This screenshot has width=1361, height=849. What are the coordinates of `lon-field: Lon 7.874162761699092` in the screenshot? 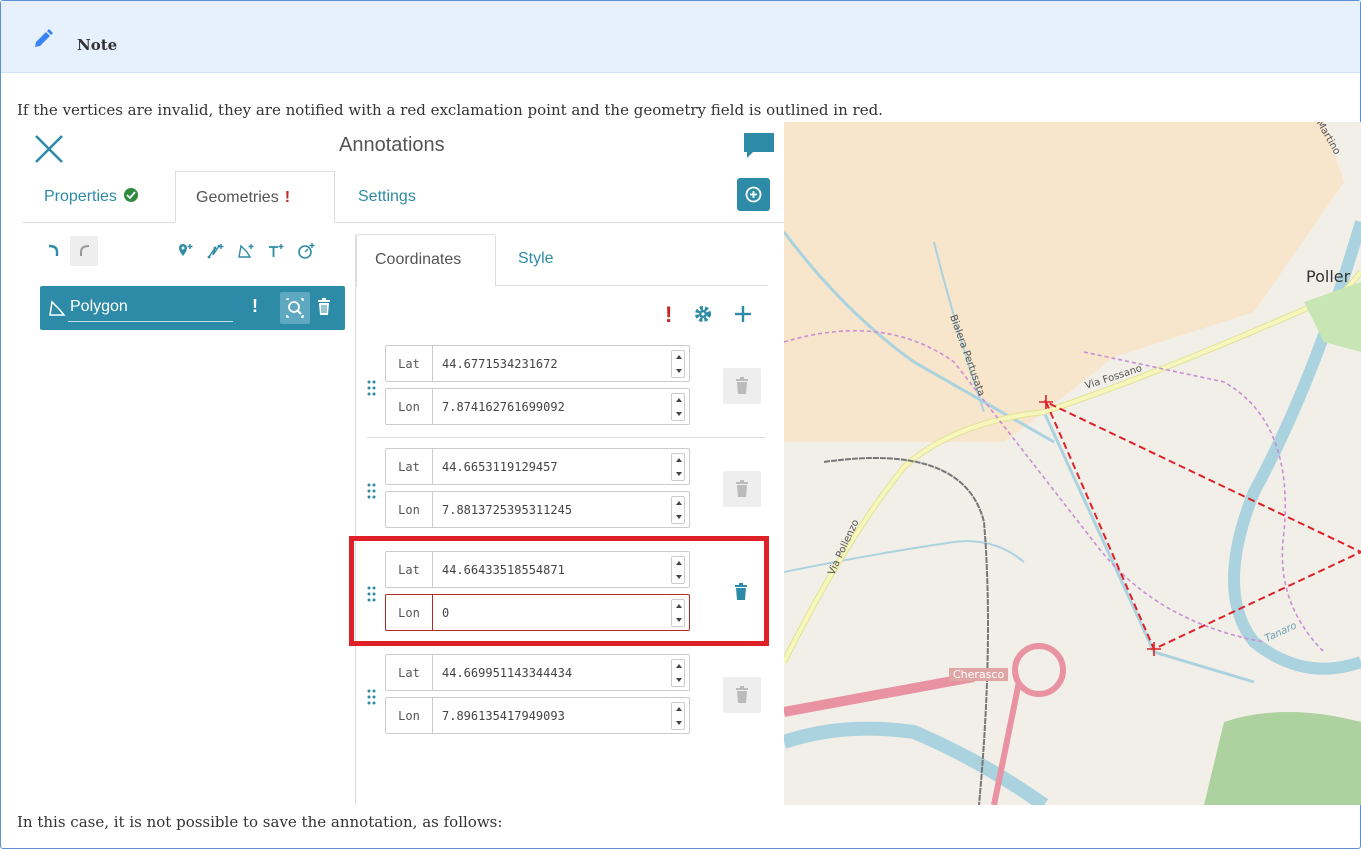 It's located at (537, 406).